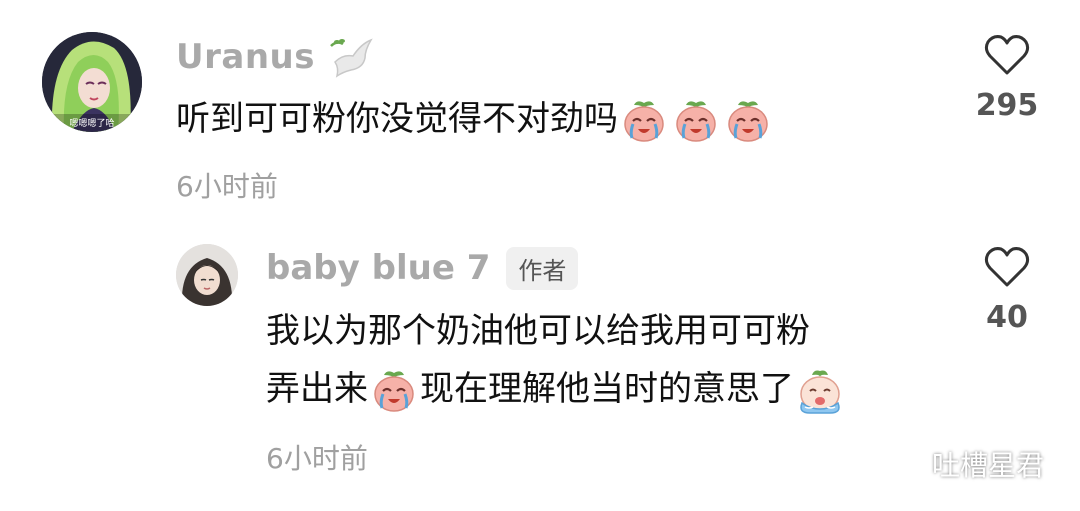  Describe the element at coordinates (607, 389) in the screenshot. I see `reply-text-line2-end: 现在理解他当时的意思了` at that location.